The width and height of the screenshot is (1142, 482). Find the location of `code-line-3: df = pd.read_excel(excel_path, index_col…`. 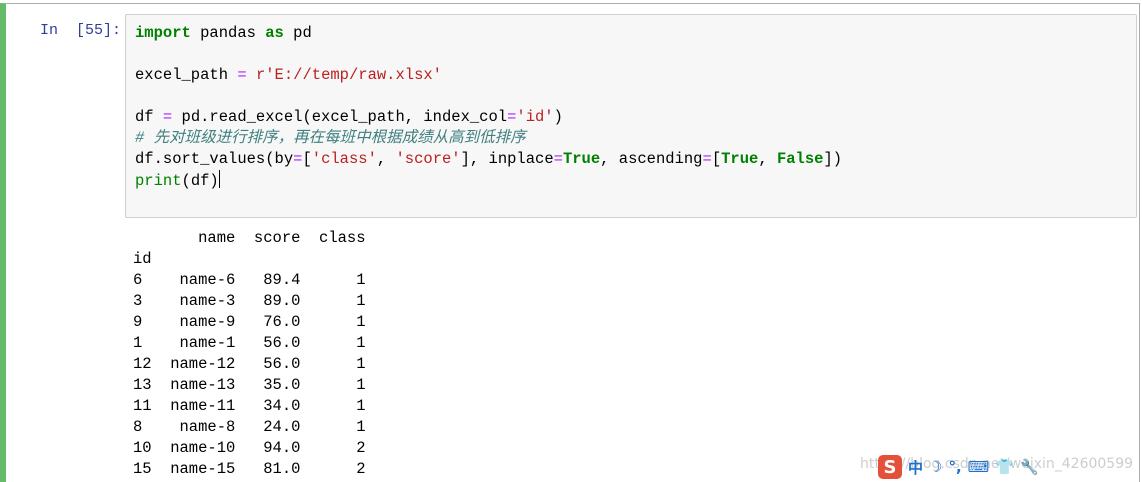

code-line-3: df = pd.read_excel(excel_path, index_col… is located at coordinates (349, 117).